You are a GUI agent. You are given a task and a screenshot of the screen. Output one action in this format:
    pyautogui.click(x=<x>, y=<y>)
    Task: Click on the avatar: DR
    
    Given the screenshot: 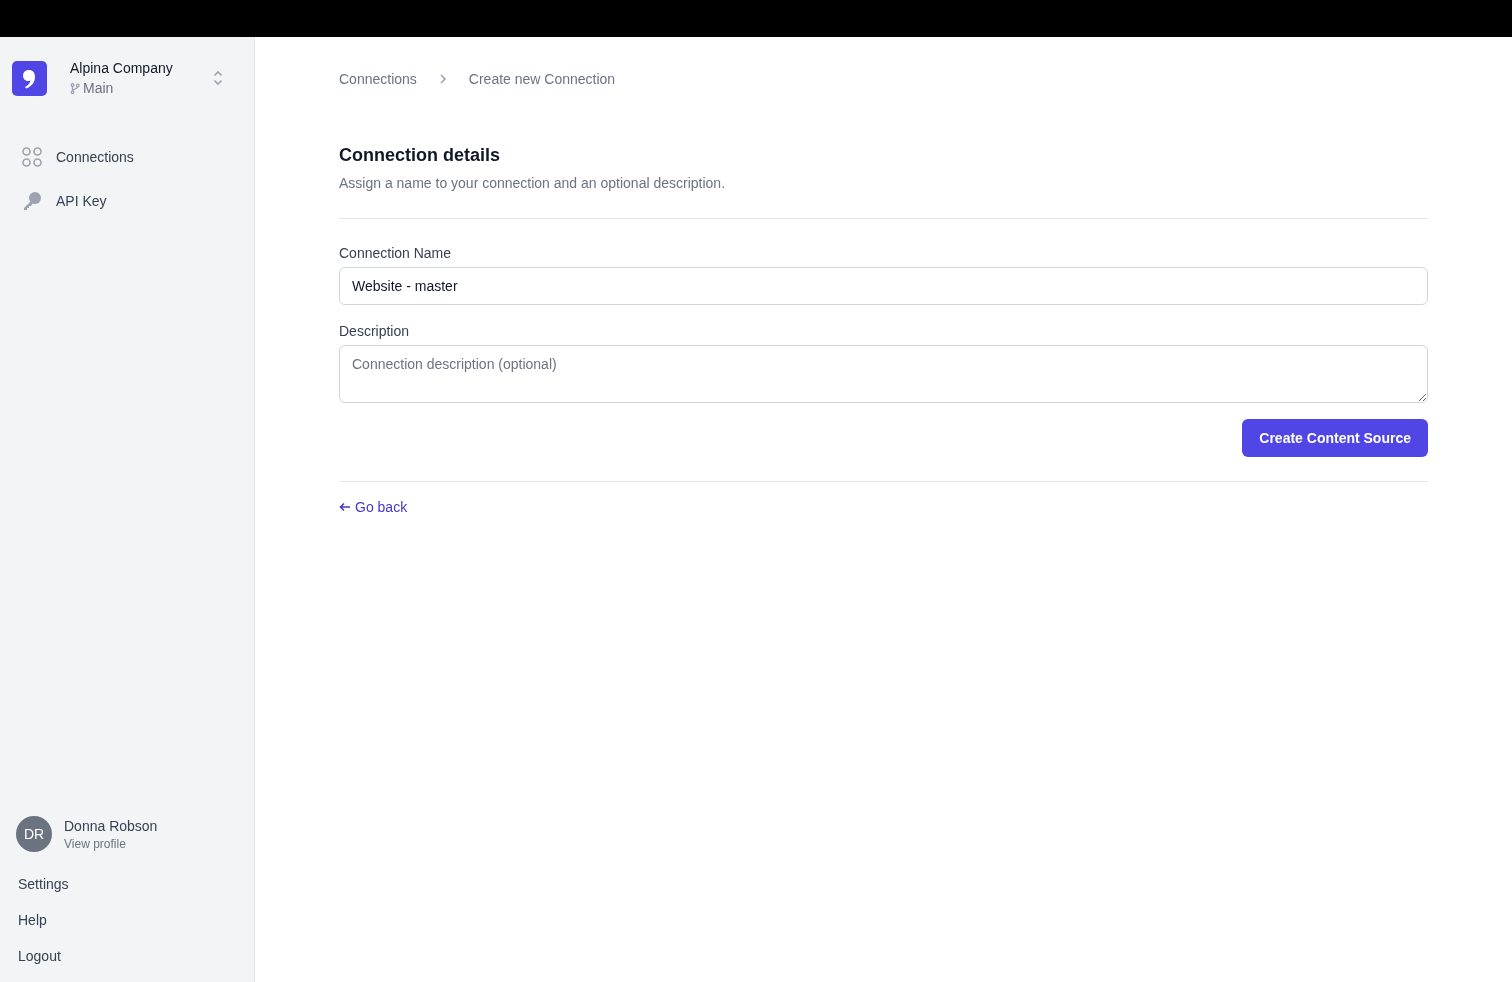 What is the action you would take?
    pyautogui.click(x=34, y=834)
    